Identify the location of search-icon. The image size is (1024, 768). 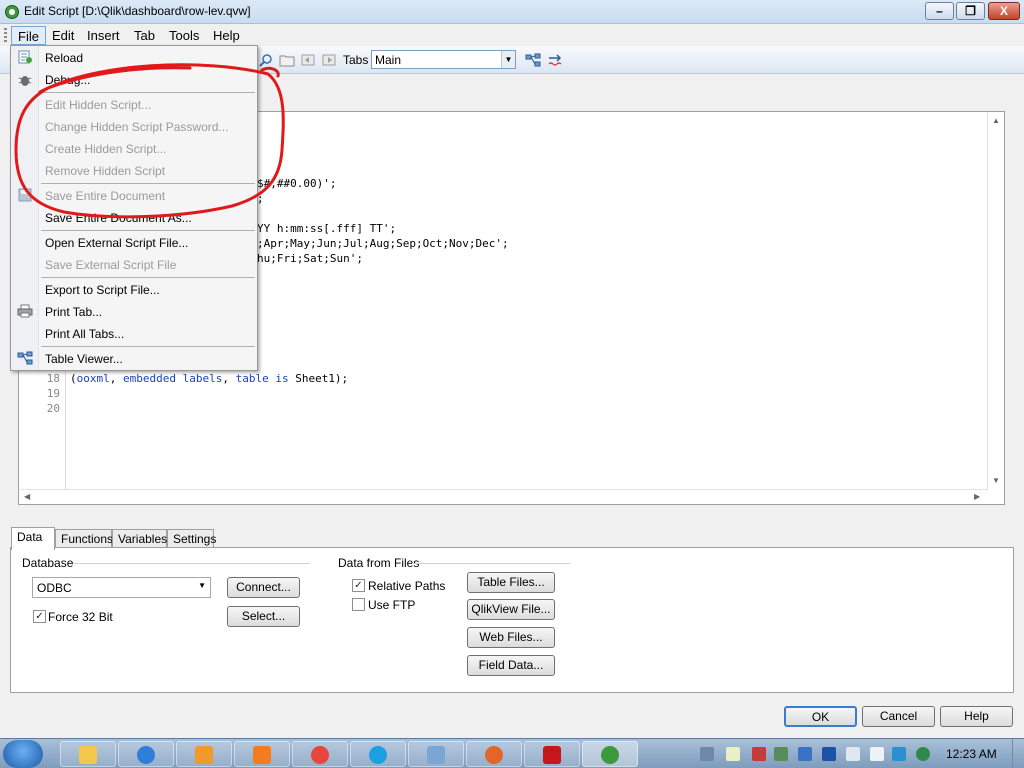
(266, 60).